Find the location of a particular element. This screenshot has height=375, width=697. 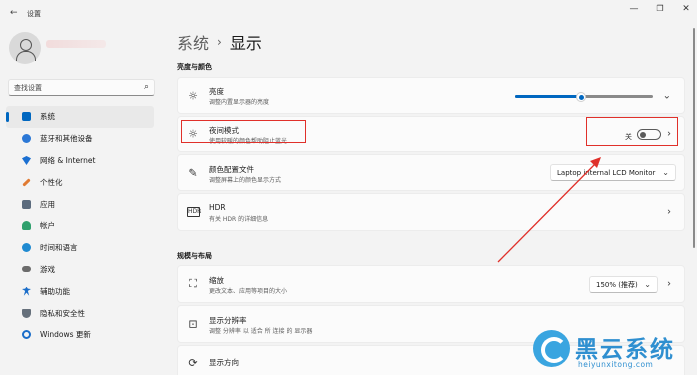

gamepad-icon is located at coordinates (26, 269).